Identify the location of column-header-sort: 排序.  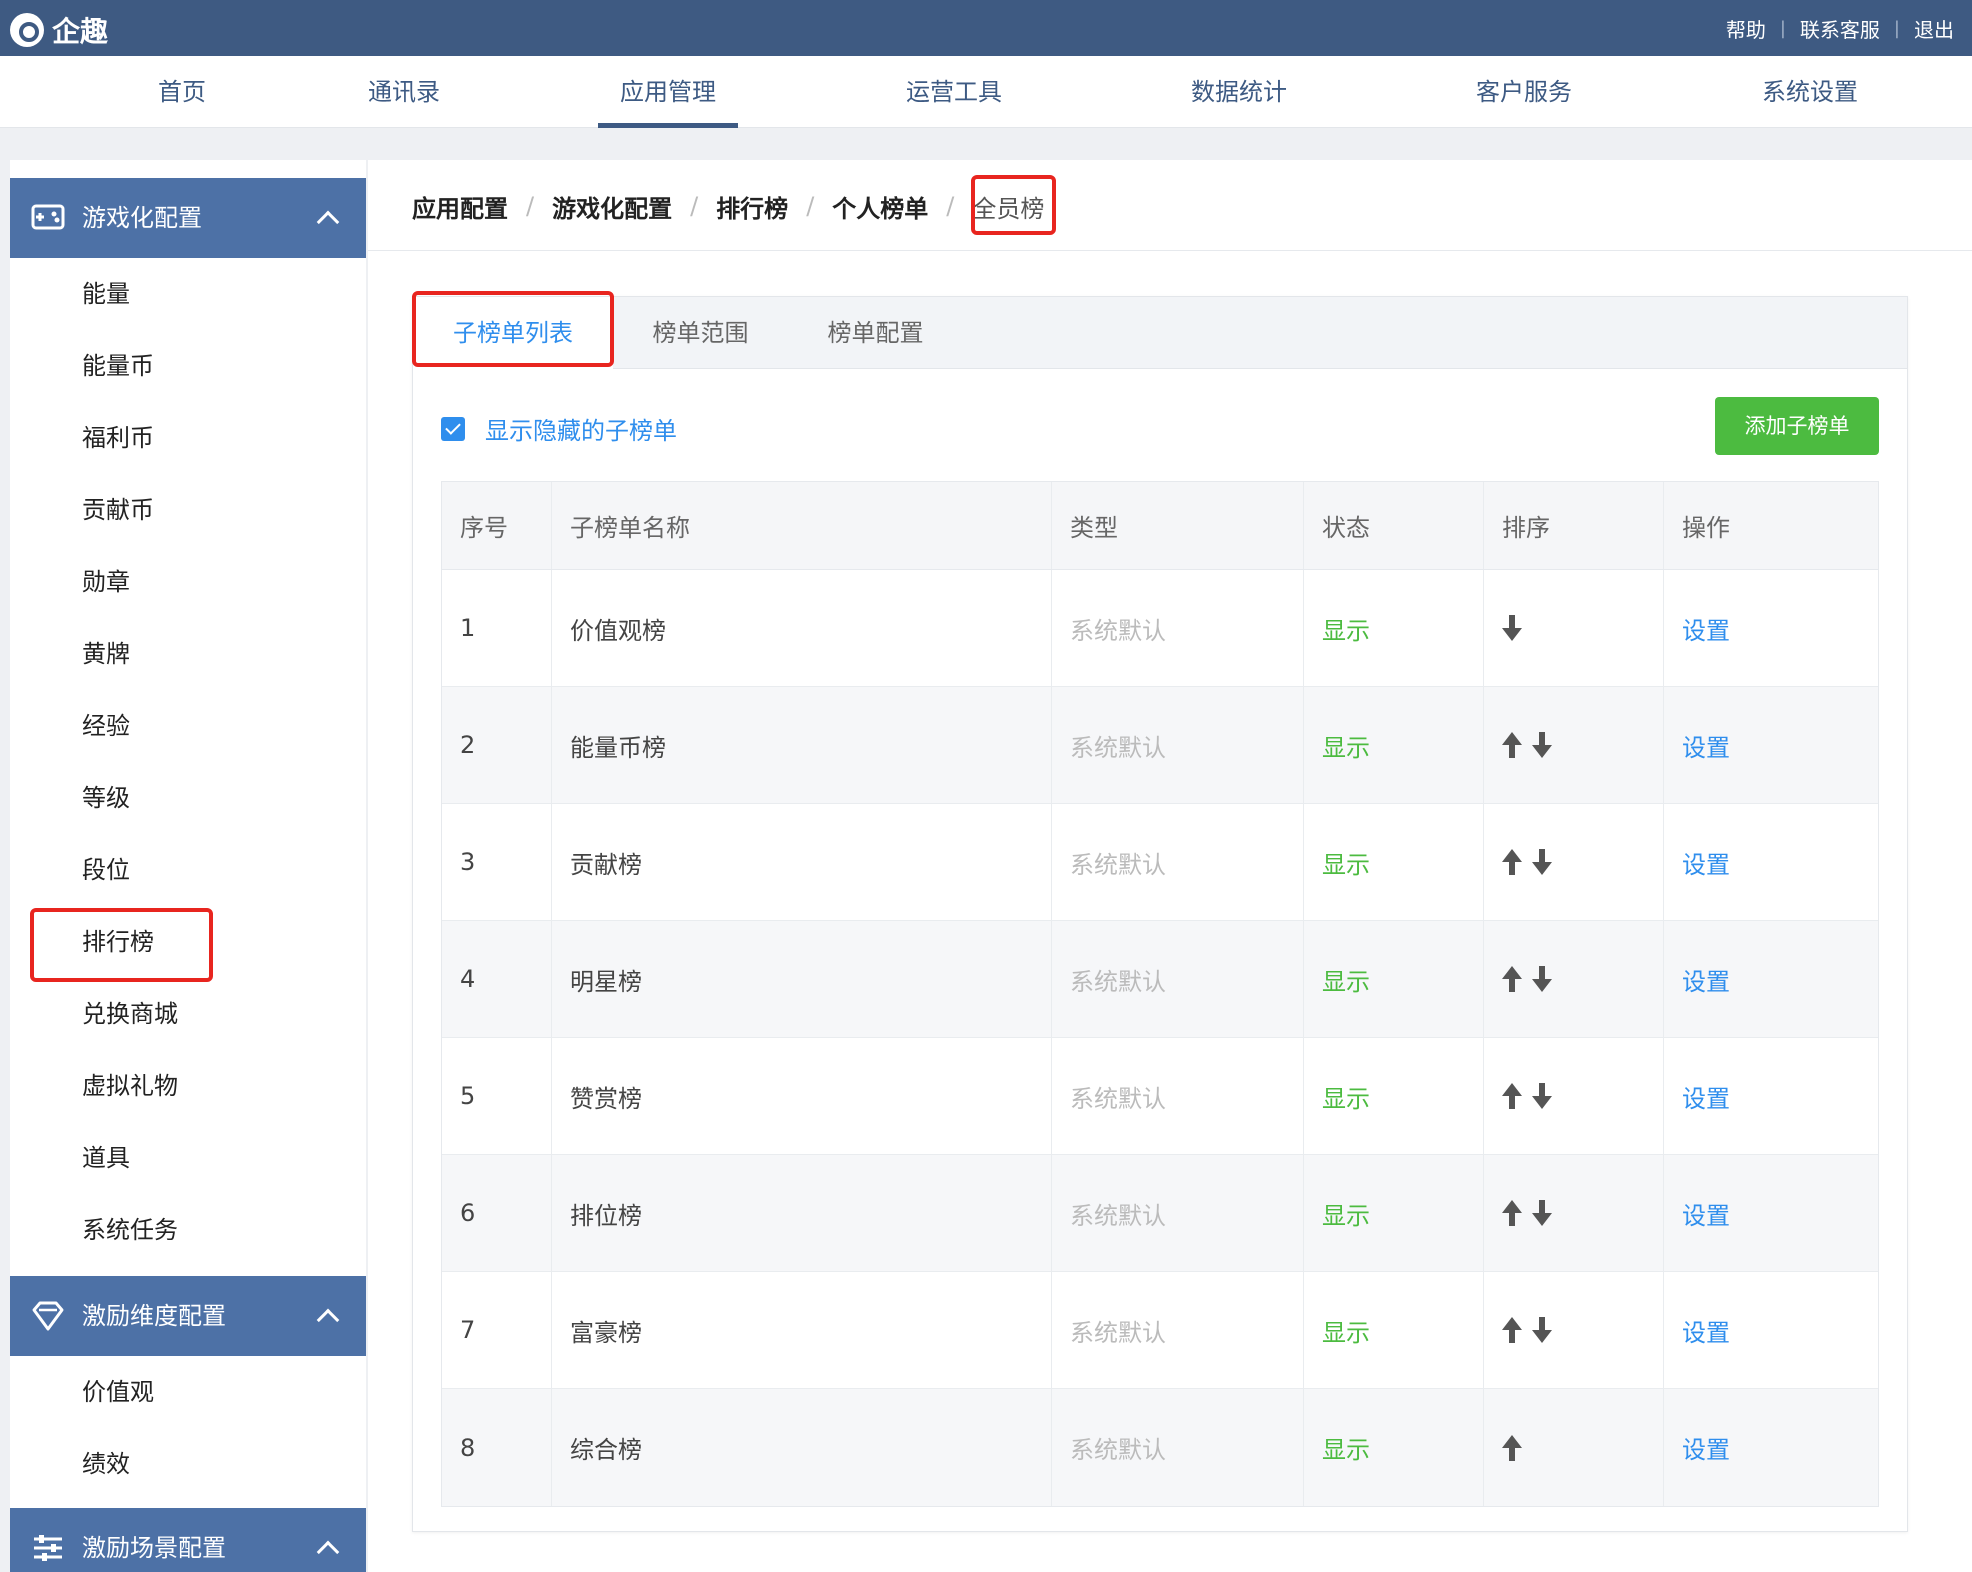
(1574, 525).